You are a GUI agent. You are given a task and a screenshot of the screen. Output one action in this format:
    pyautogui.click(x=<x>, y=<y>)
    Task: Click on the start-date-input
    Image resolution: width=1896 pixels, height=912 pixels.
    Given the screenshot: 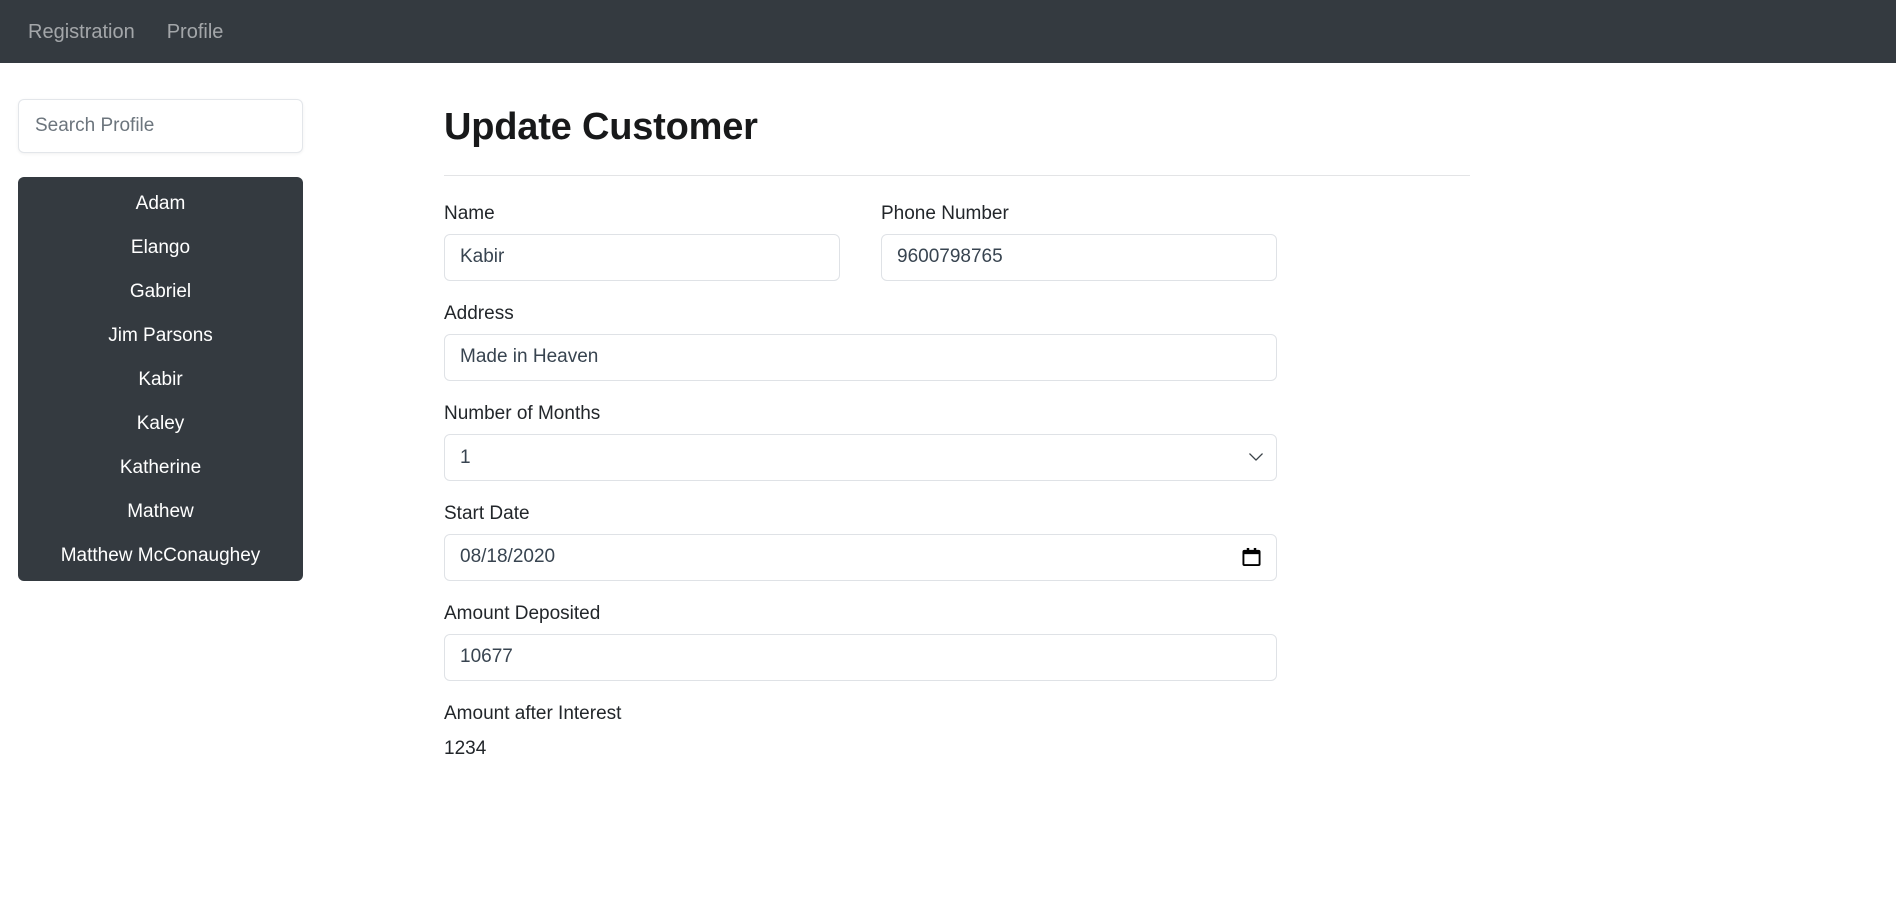 What is the action you would take?
    pyautogui.click(x=860, y=557)
    